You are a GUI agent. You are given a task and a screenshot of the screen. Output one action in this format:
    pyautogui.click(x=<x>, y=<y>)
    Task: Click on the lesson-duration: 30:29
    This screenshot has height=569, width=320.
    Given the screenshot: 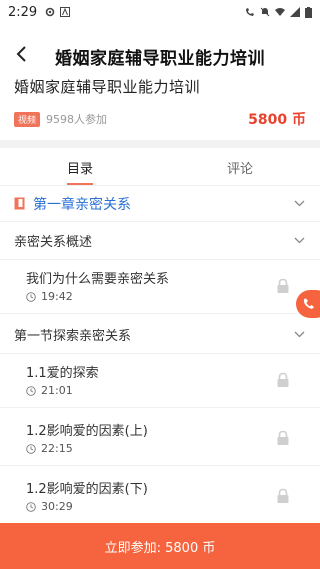 What is the action you would take?
    pyautogui.click(x=57, y=506)
    